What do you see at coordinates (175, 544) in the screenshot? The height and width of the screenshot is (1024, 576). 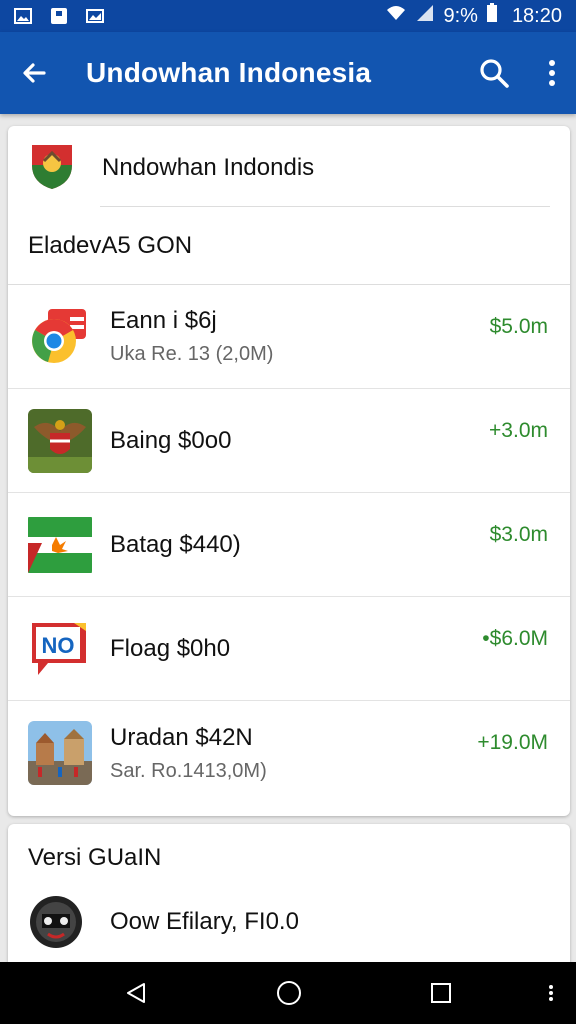 I see `item-name: Batag $440)` at bounding box center [175, 544].